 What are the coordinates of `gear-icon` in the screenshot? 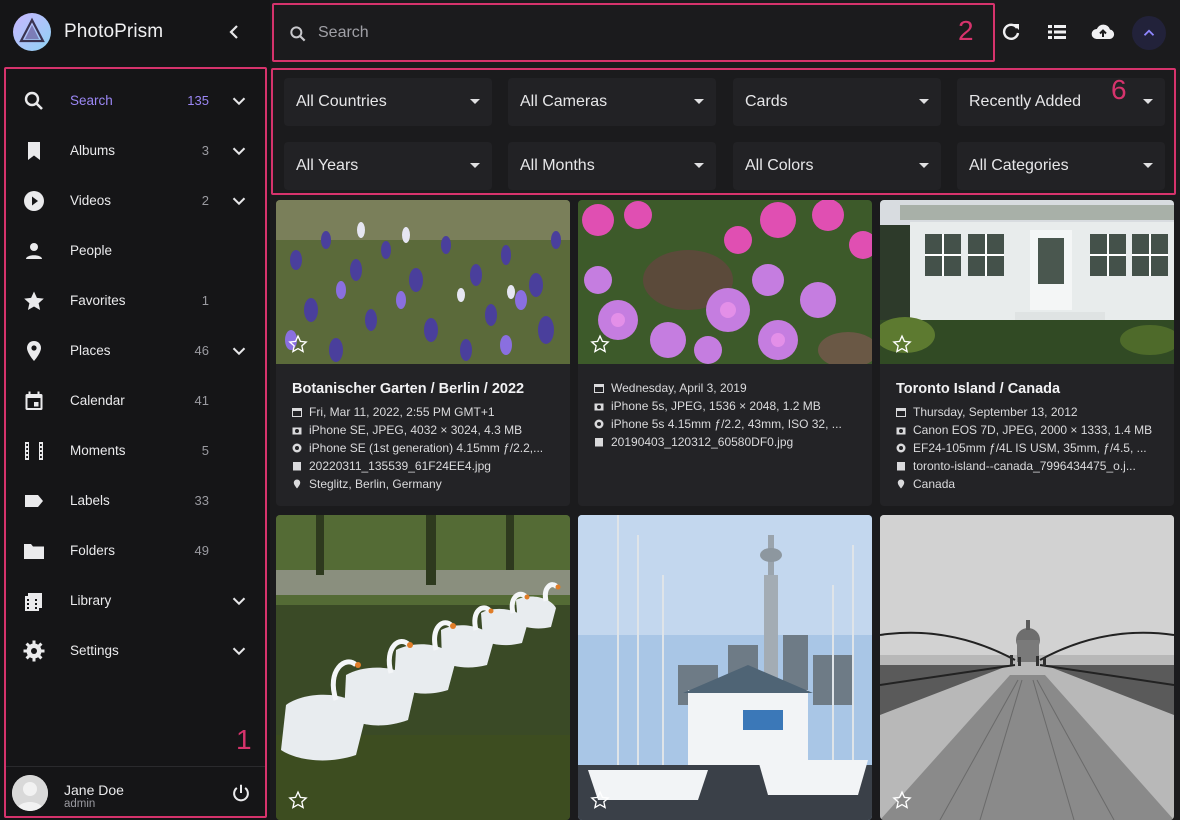 It's located at (34, 651).